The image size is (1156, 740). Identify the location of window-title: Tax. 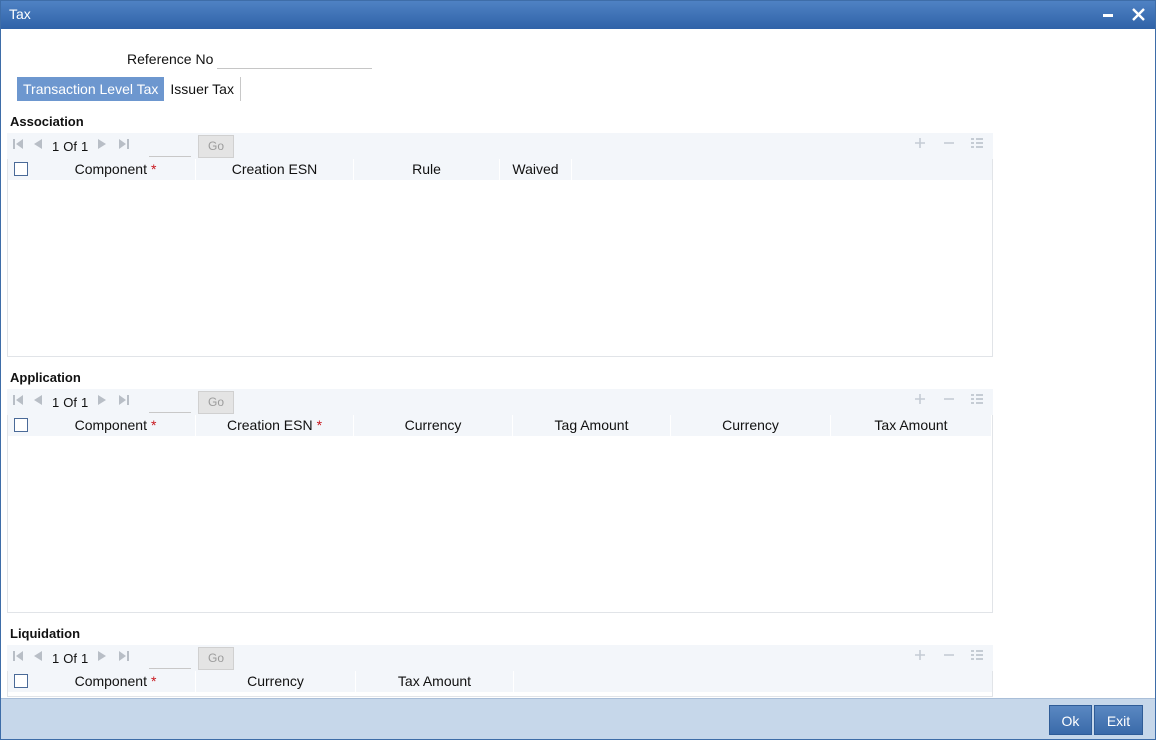
(20, 14).